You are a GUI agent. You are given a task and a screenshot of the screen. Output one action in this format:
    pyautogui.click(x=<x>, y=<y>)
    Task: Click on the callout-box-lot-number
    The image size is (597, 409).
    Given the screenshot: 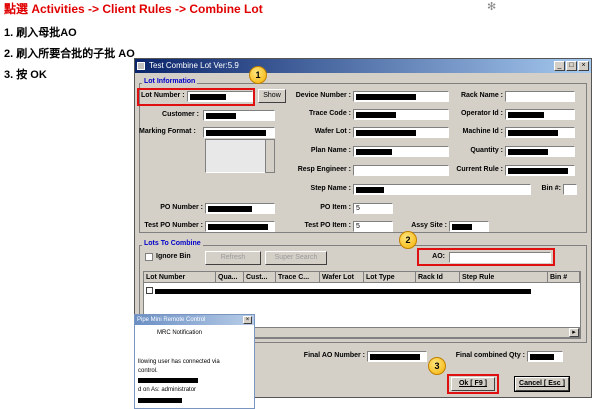 What is the action you would take?
    pyautogui.click(x=196, y=97)
    